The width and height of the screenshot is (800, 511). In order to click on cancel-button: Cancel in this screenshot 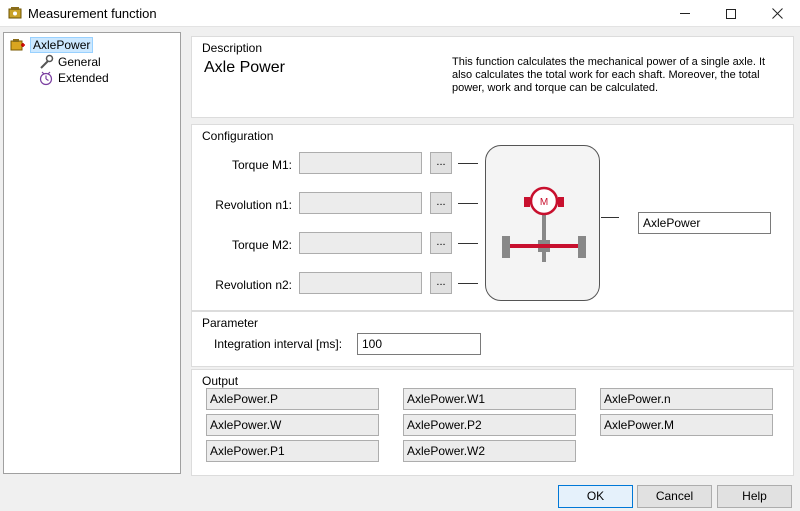, I will do `click(674, 496)`.